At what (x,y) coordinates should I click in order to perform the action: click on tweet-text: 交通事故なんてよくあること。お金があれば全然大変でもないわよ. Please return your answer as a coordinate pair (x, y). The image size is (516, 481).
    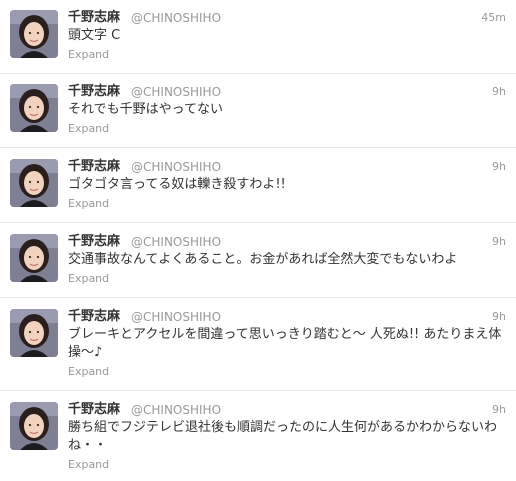
    Looking at the image, I should click on (263, 259).